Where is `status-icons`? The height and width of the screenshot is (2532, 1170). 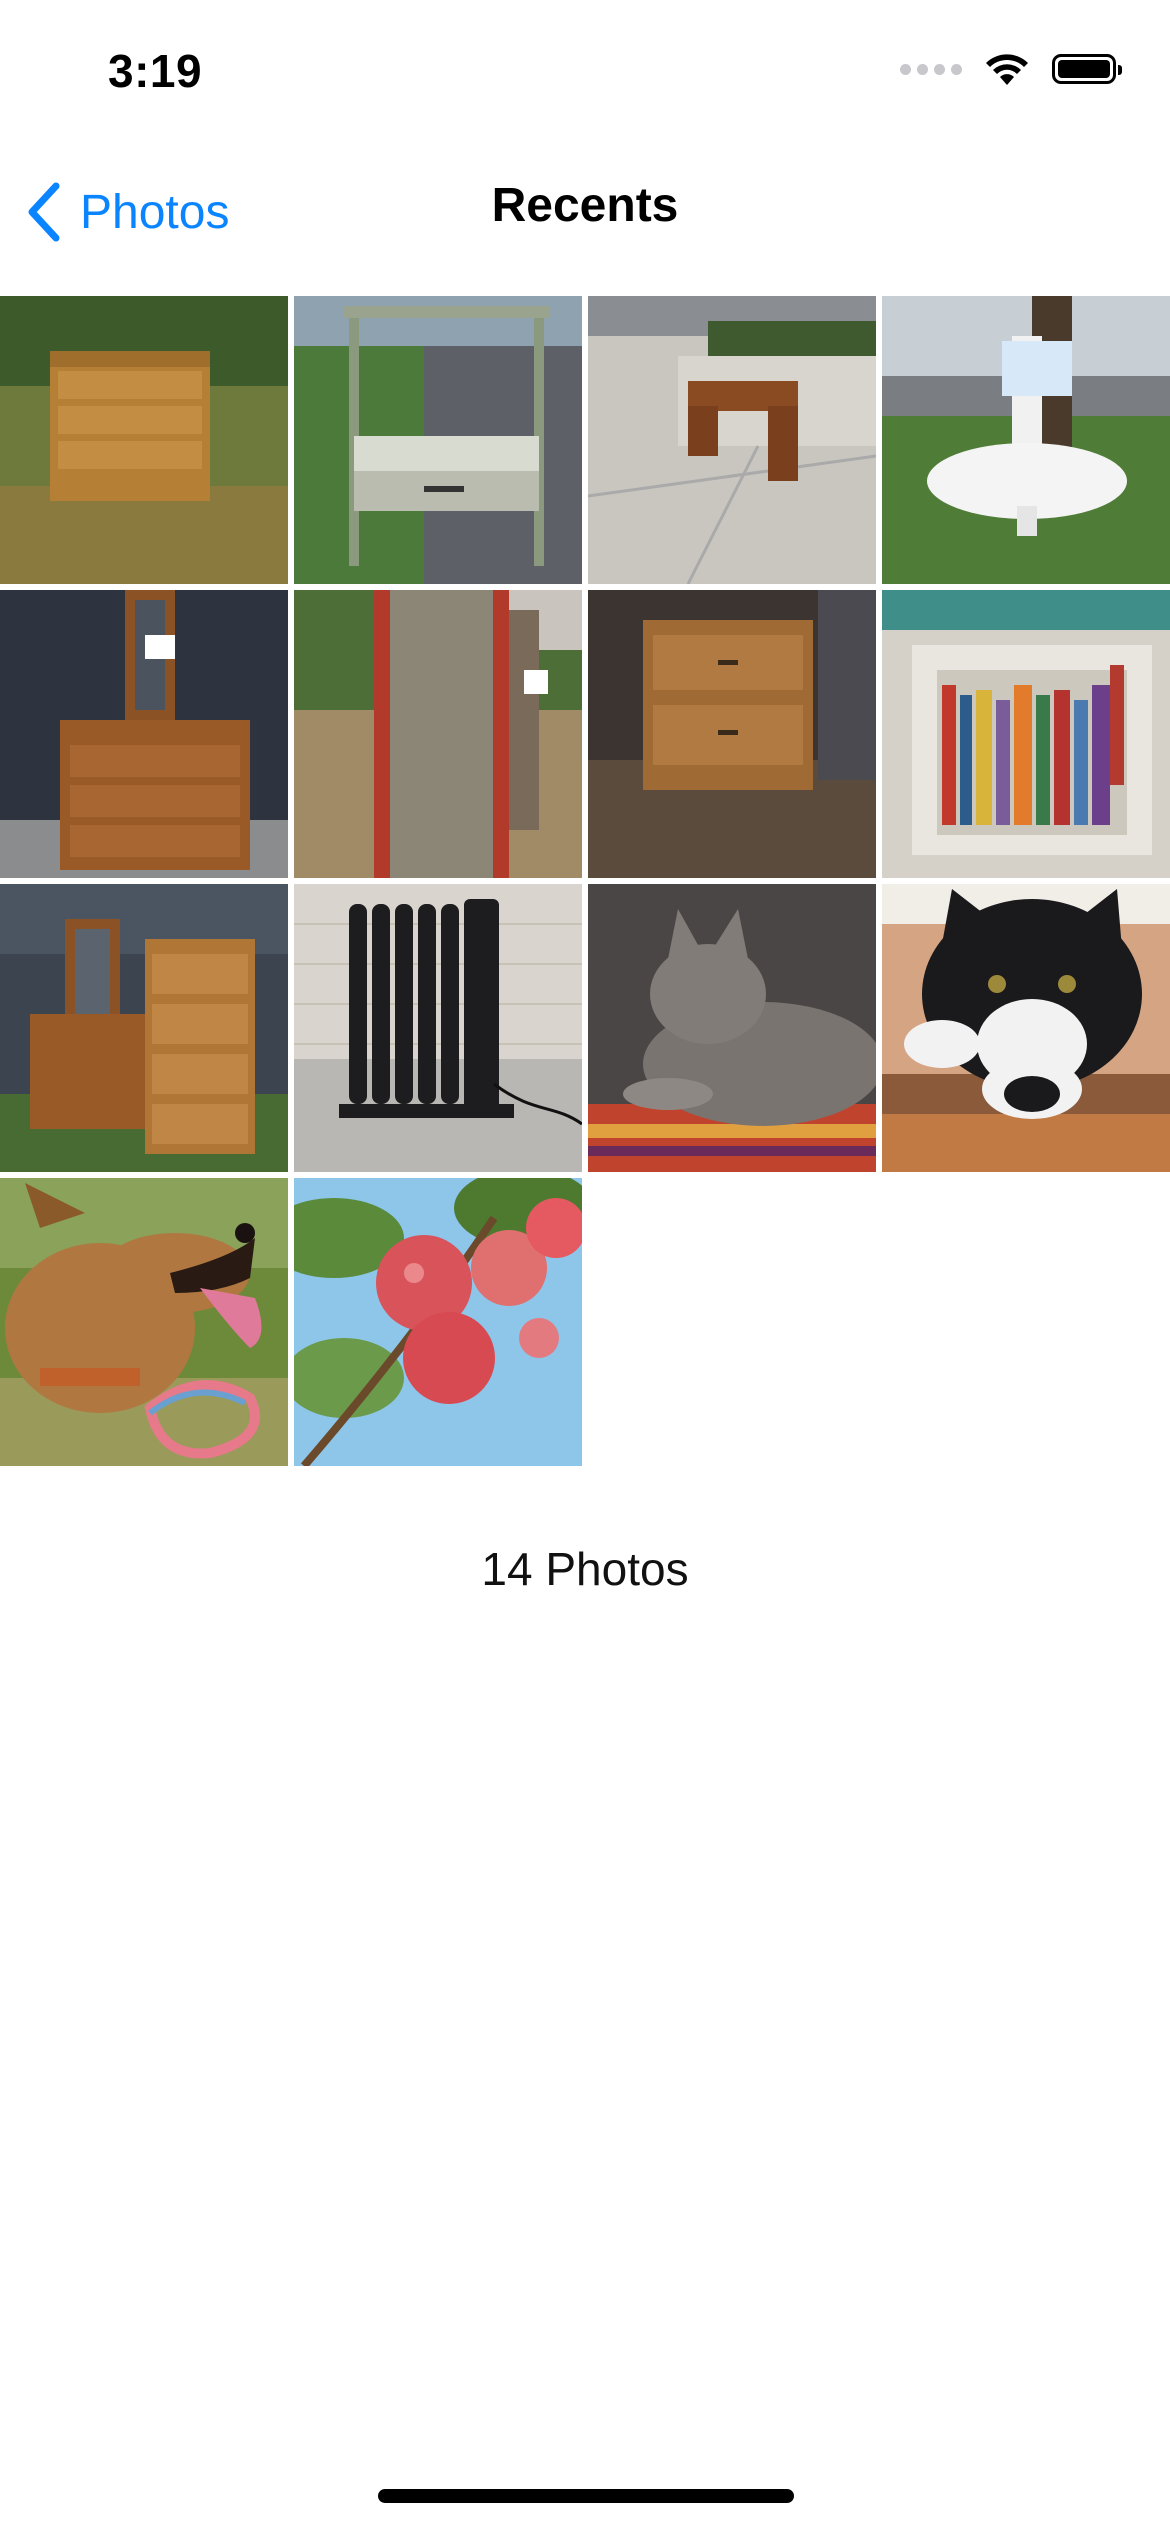
status-icons is located at coordinates (1011, 69).